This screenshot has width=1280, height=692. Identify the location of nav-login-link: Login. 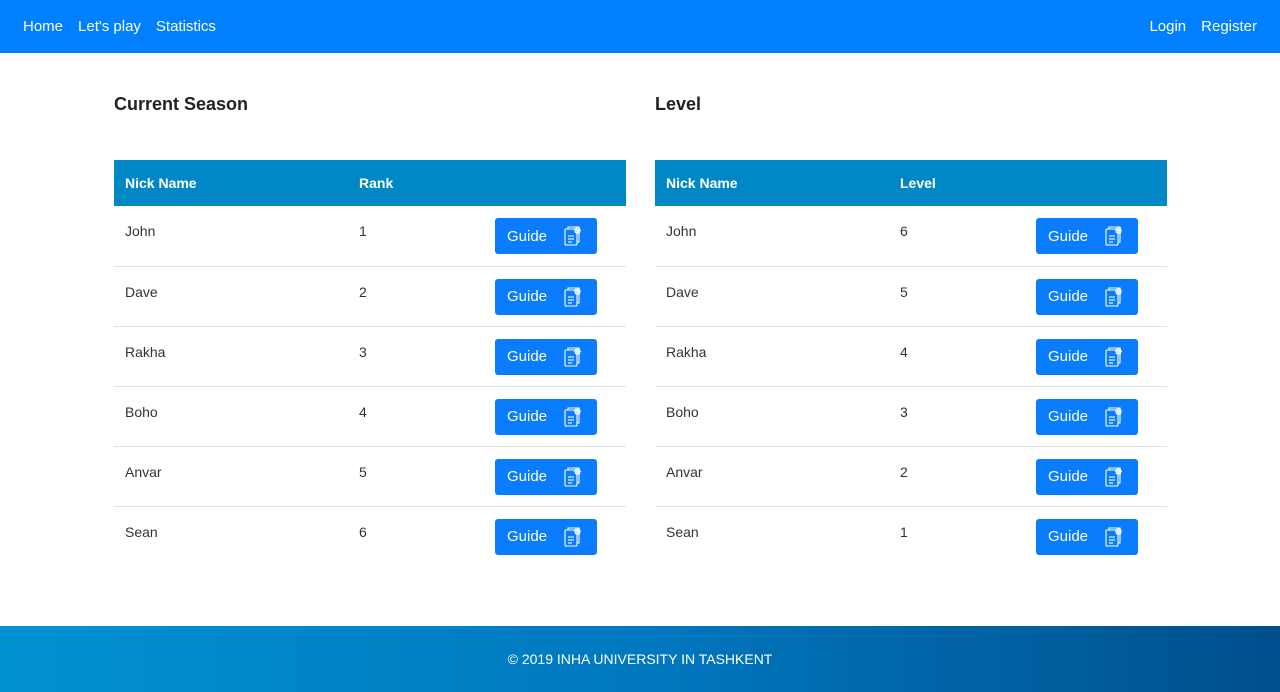
(1167, 26).